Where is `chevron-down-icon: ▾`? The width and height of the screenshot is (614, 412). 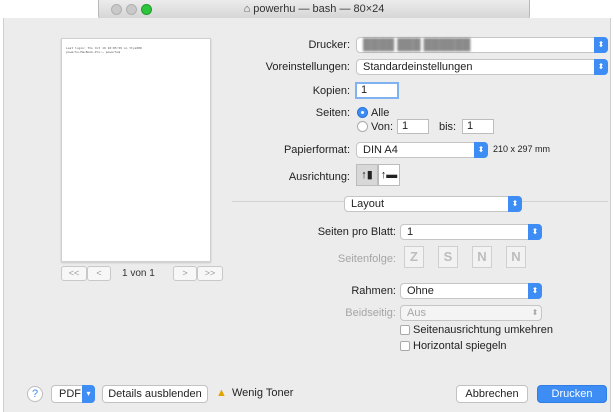 chevron-down-icon: ▾ is located at coordinates (88, 394).